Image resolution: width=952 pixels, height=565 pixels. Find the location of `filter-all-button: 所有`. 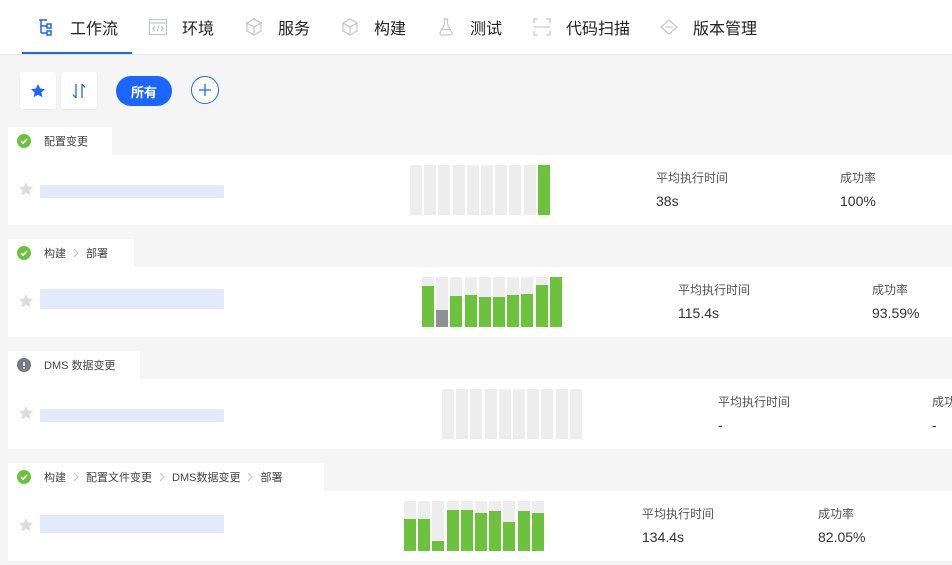

filter-all-button: 所有 is located at coordinates (144, 91).